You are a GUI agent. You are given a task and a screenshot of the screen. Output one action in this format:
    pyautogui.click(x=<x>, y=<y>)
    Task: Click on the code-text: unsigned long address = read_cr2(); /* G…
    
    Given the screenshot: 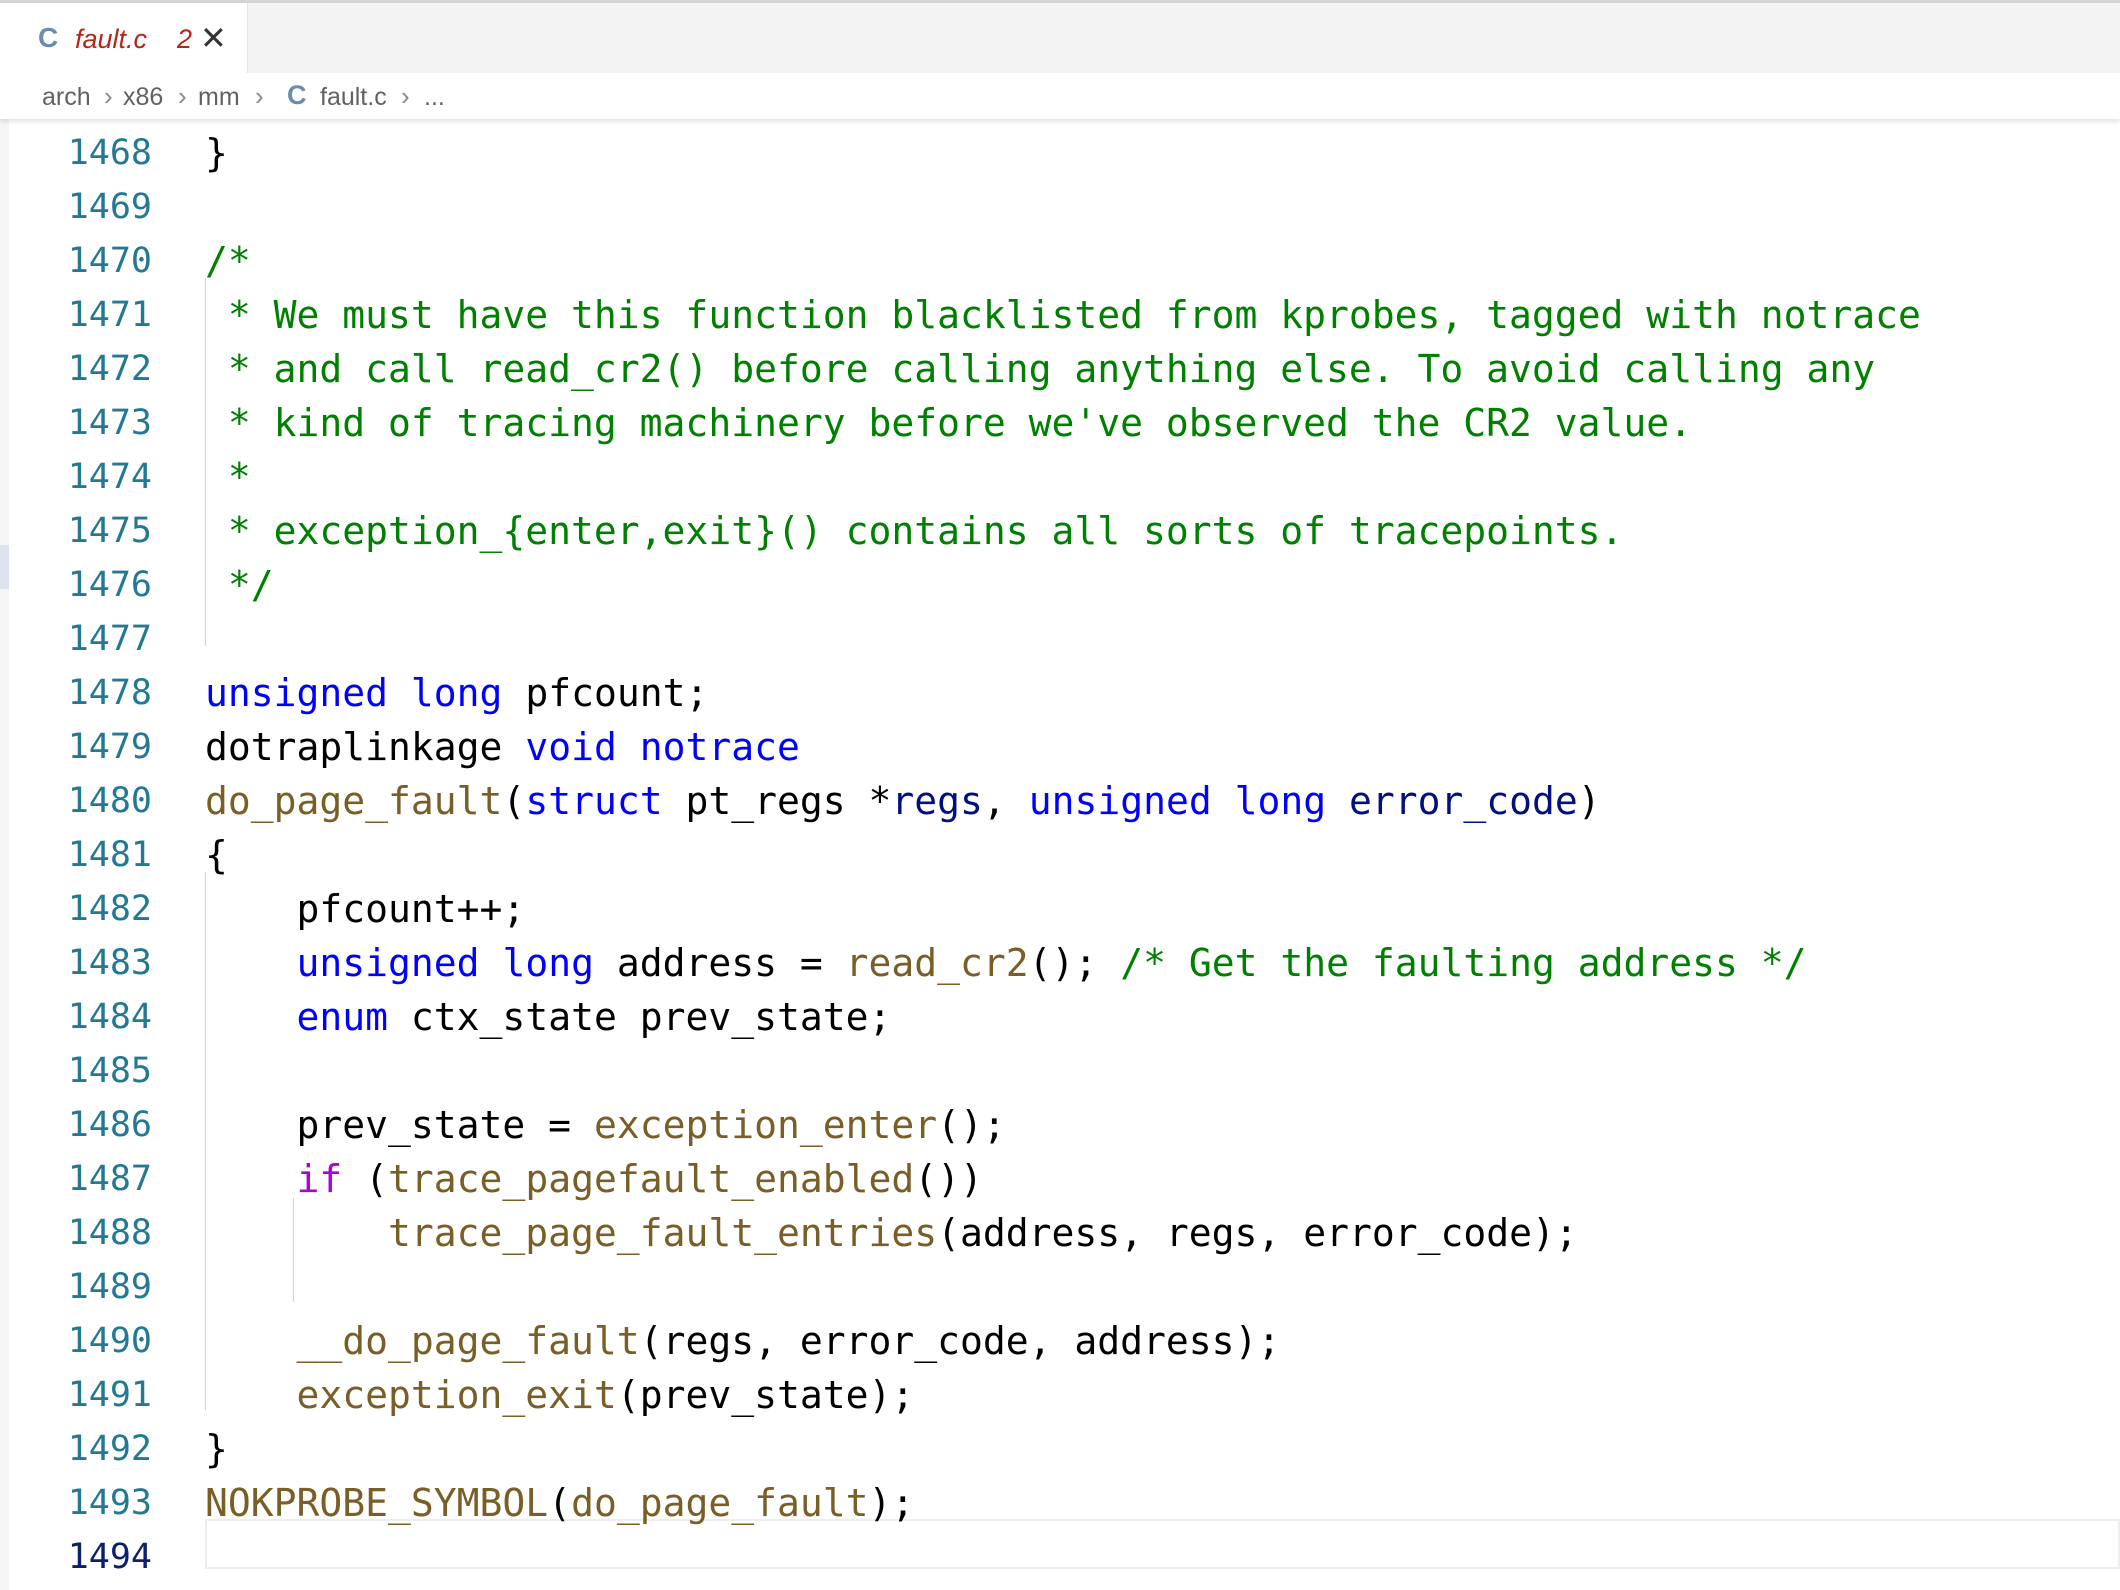 What is the action you would take?
    pyautogui.click(x=1051, y=963)
    